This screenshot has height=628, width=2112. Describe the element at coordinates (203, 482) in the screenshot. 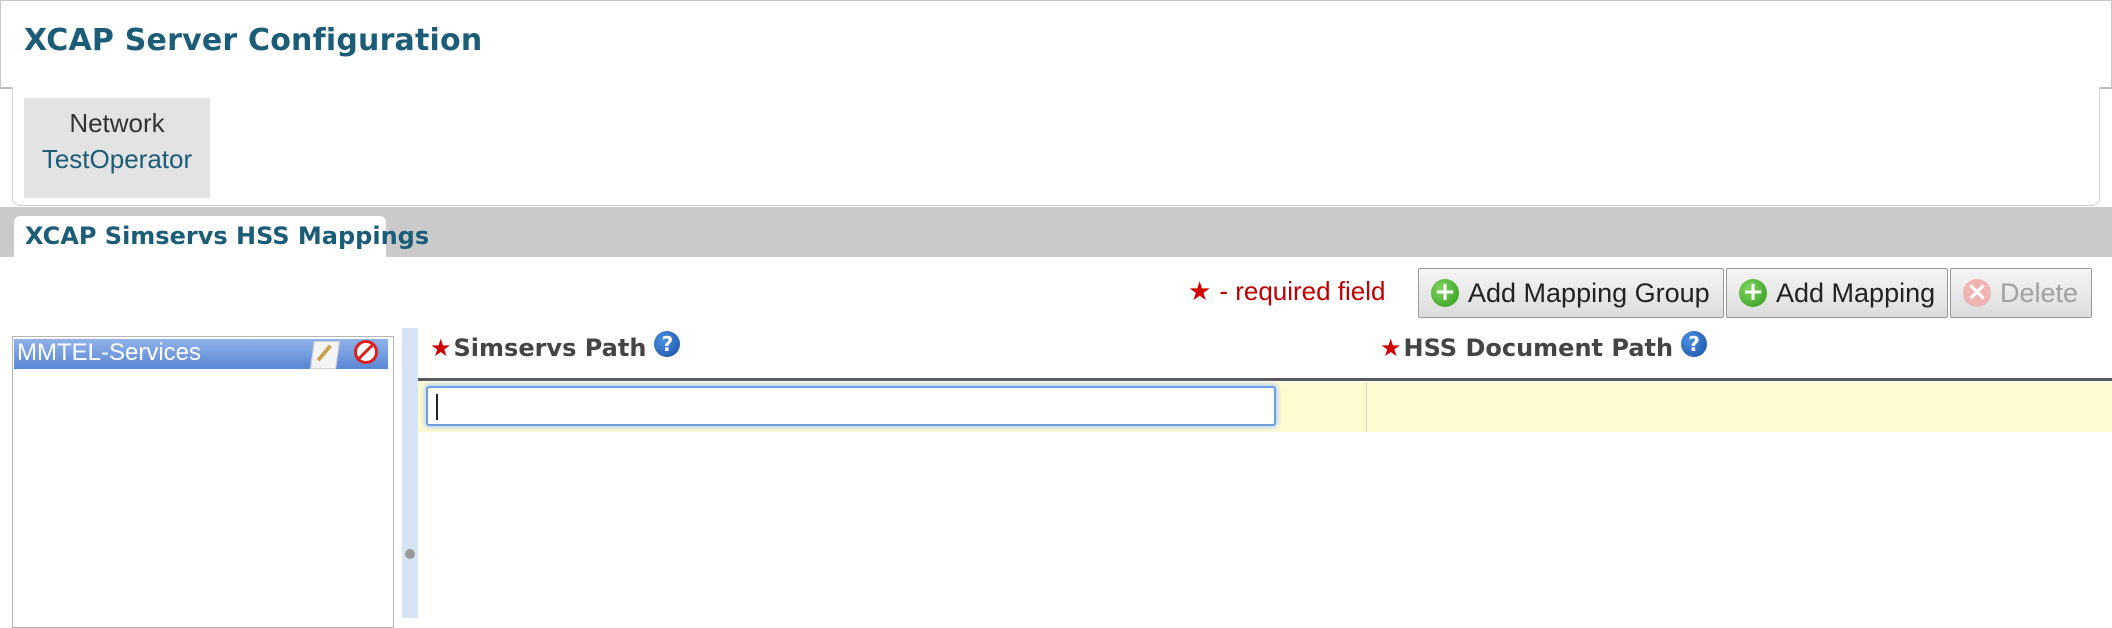

I see `mapping-group-list` at that location.